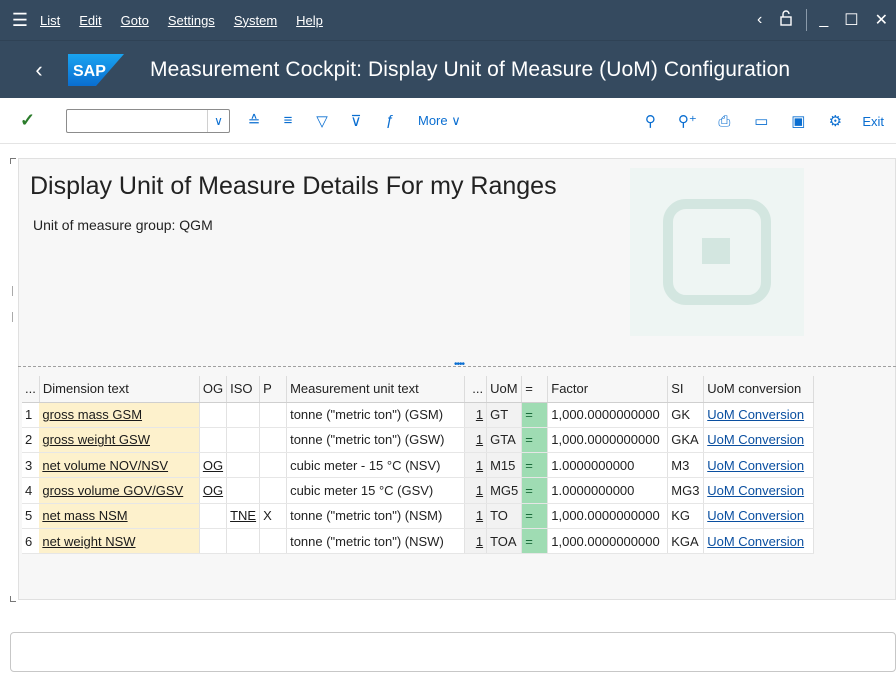 Image resolution: width=896 pixels, height=675 pixels. What do you see at coordinates (13, 161) in the screenshot?
I see `corner-mark` at bounding box center [13, 161].